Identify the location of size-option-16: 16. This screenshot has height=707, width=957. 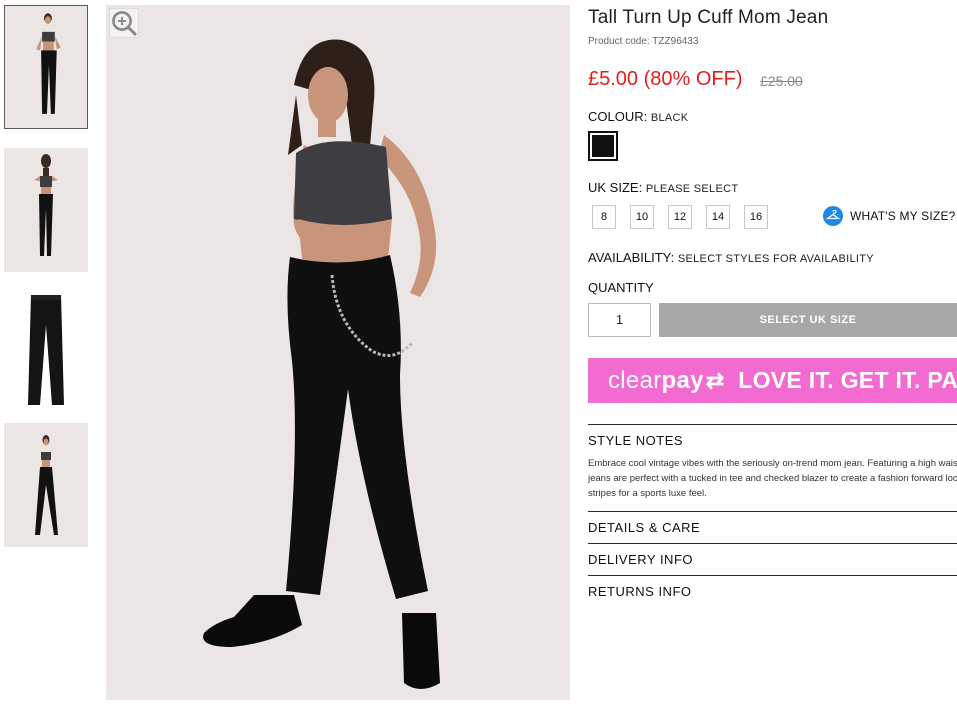
(756, 217).